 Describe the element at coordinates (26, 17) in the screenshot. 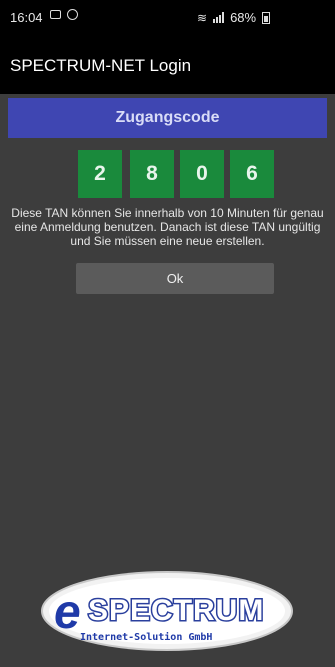

I see `status-time: 16:04` at that location.